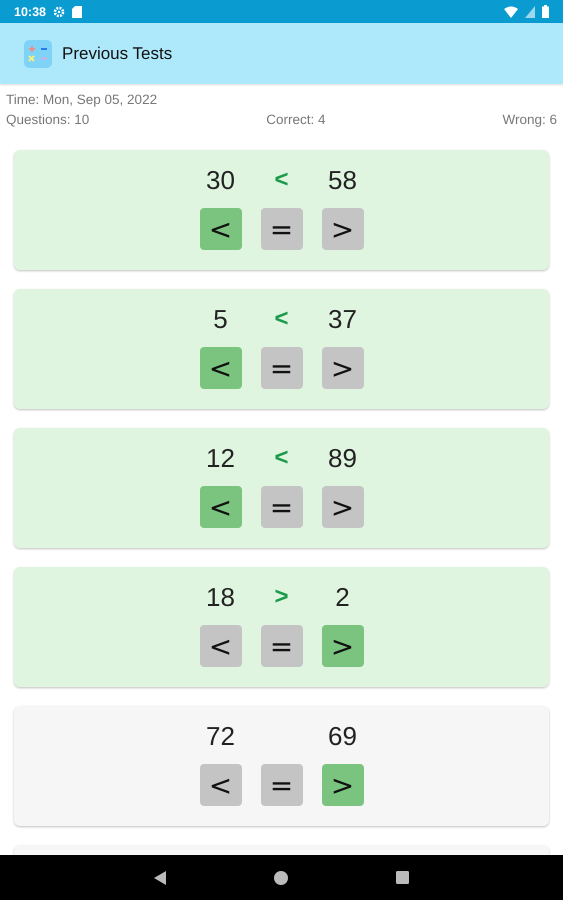 Image resolution: width=563 pixels, height=900 pixels. Describe the element at coordinates (342, 180) in the screenshot. I see `right-number: 58` at that location.